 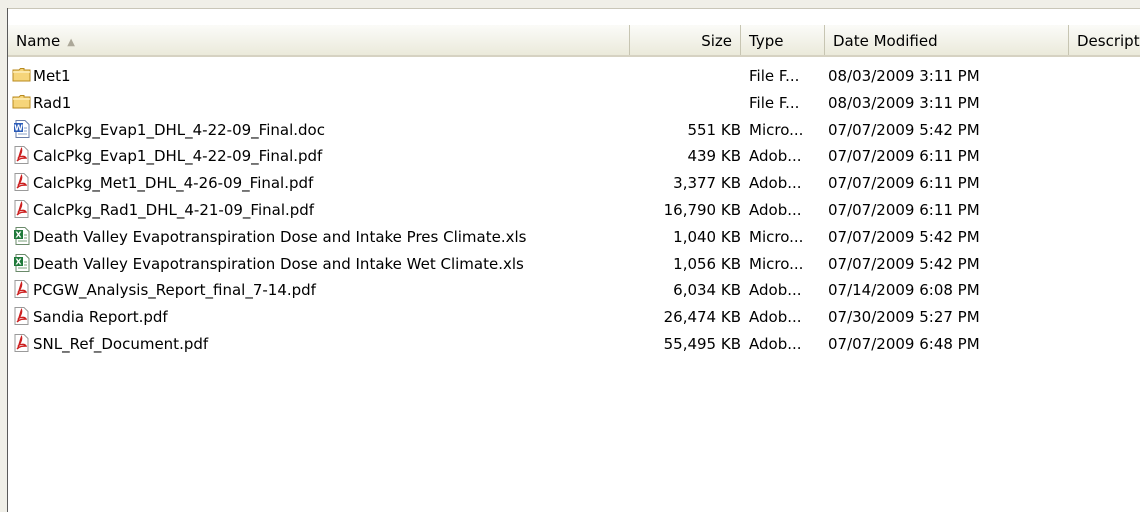 What do you see at coordinates (317, 76) in the screenshot?
I see `file-name-cell: Met1` at bounding box center [317, 76].